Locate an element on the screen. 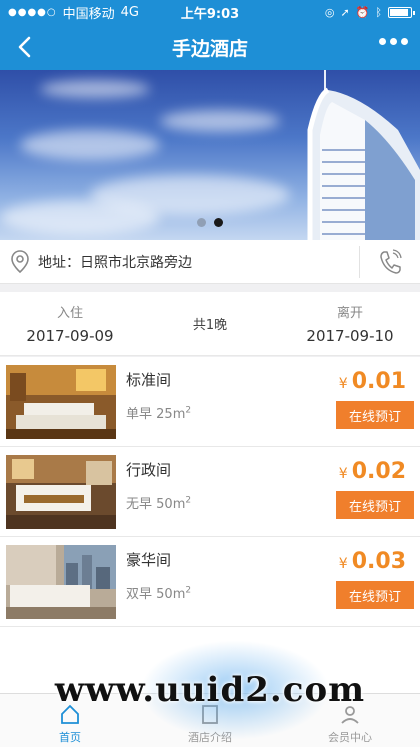 The image size is (420, 747). hotel-address: 地址：日照市北京路旁边 is located at coordinates (198, 262).